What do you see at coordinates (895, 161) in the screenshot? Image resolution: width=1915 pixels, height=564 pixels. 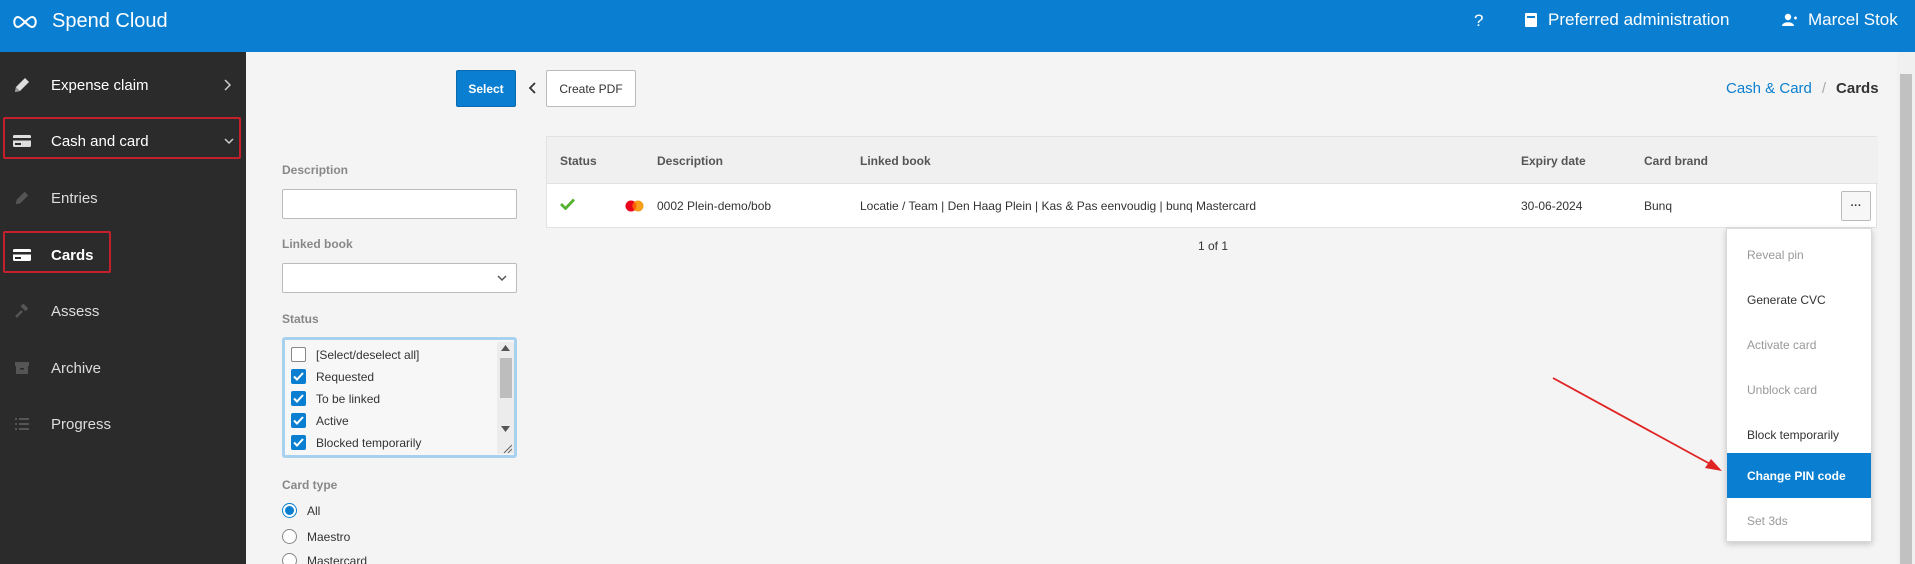 I see `column-header-linked-book: Linked book` at bounding box center [895, 161].